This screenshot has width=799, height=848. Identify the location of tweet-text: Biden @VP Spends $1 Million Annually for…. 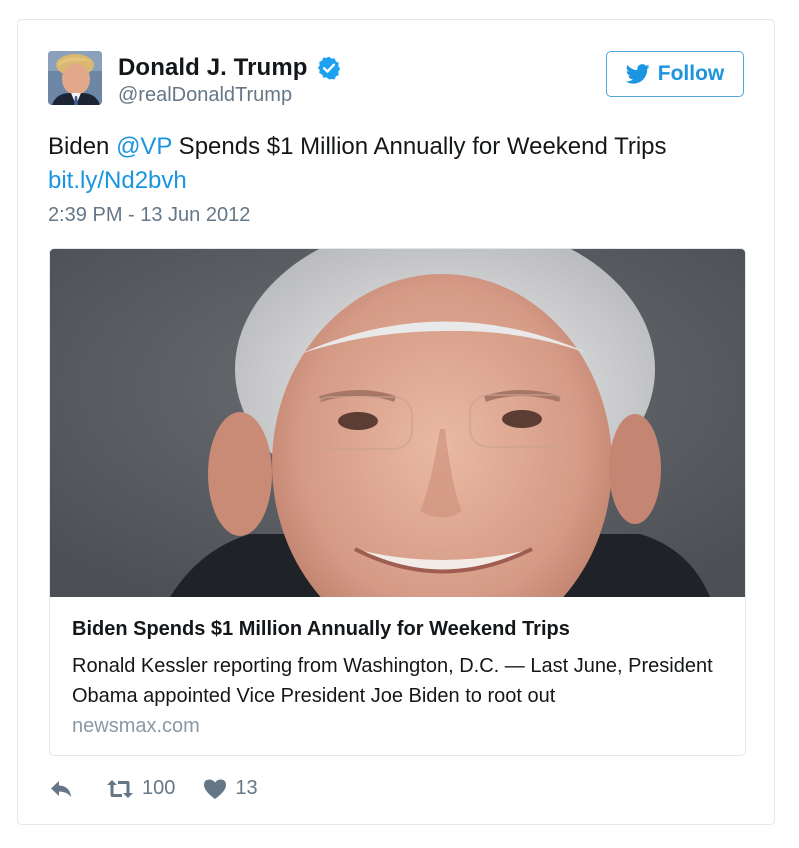
(398, 164).